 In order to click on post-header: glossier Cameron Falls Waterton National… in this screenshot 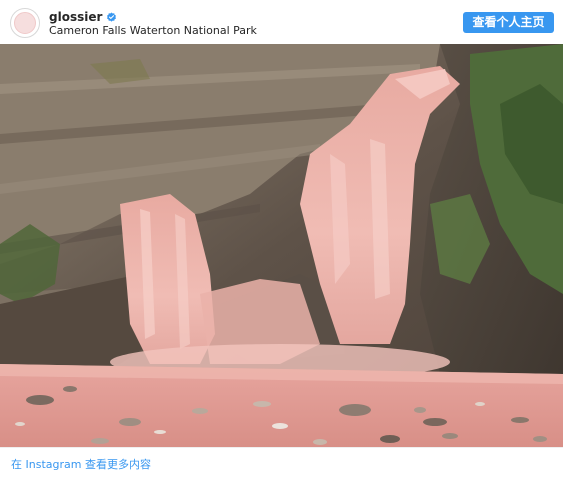, I will do `click(281, 22)`.